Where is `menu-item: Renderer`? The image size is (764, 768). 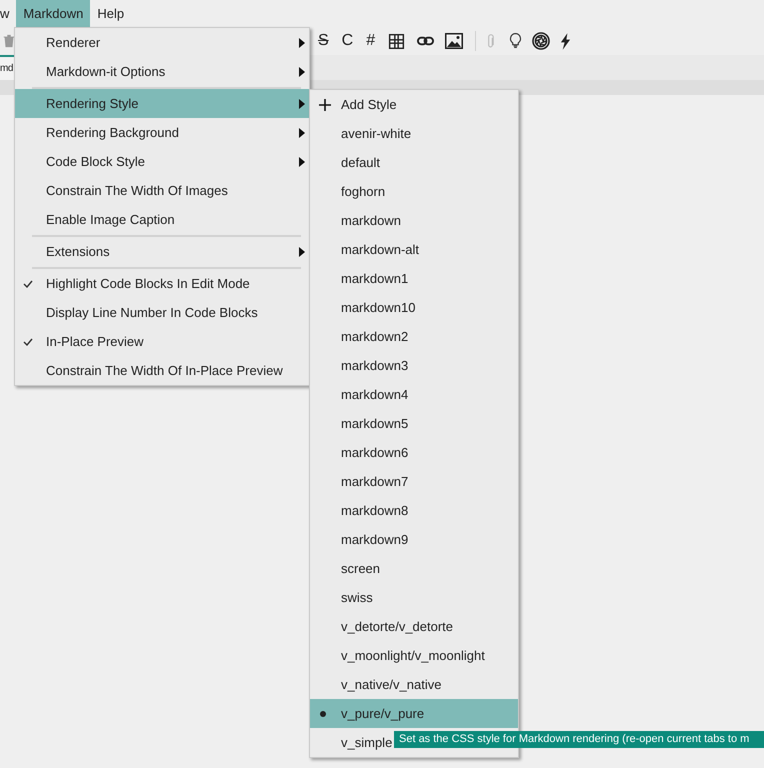
menu-item: Renderer is located at coordinates (162, 42).